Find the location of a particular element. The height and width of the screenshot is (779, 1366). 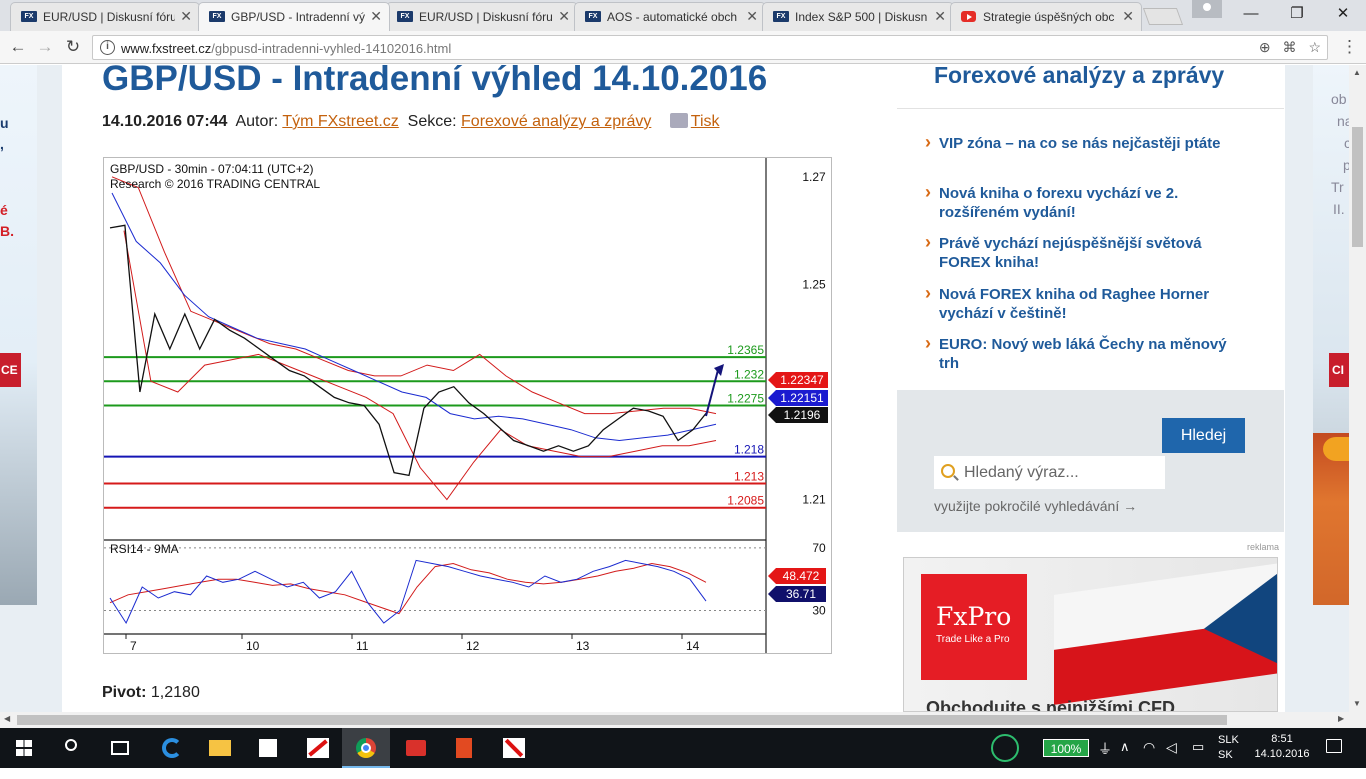

notifications-icon is located at coordinates (1334, 746).